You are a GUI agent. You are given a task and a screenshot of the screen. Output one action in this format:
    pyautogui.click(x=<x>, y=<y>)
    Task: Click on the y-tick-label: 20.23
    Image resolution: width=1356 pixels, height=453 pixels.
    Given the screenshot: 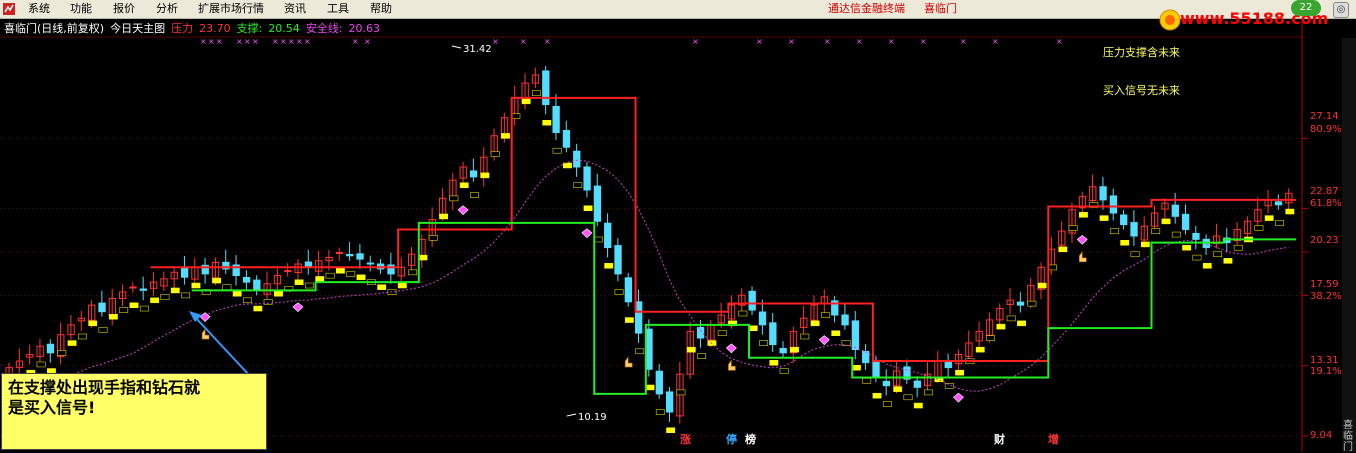 What is the action you would take?
    pyautogui.click(x=1324, y=240)
    